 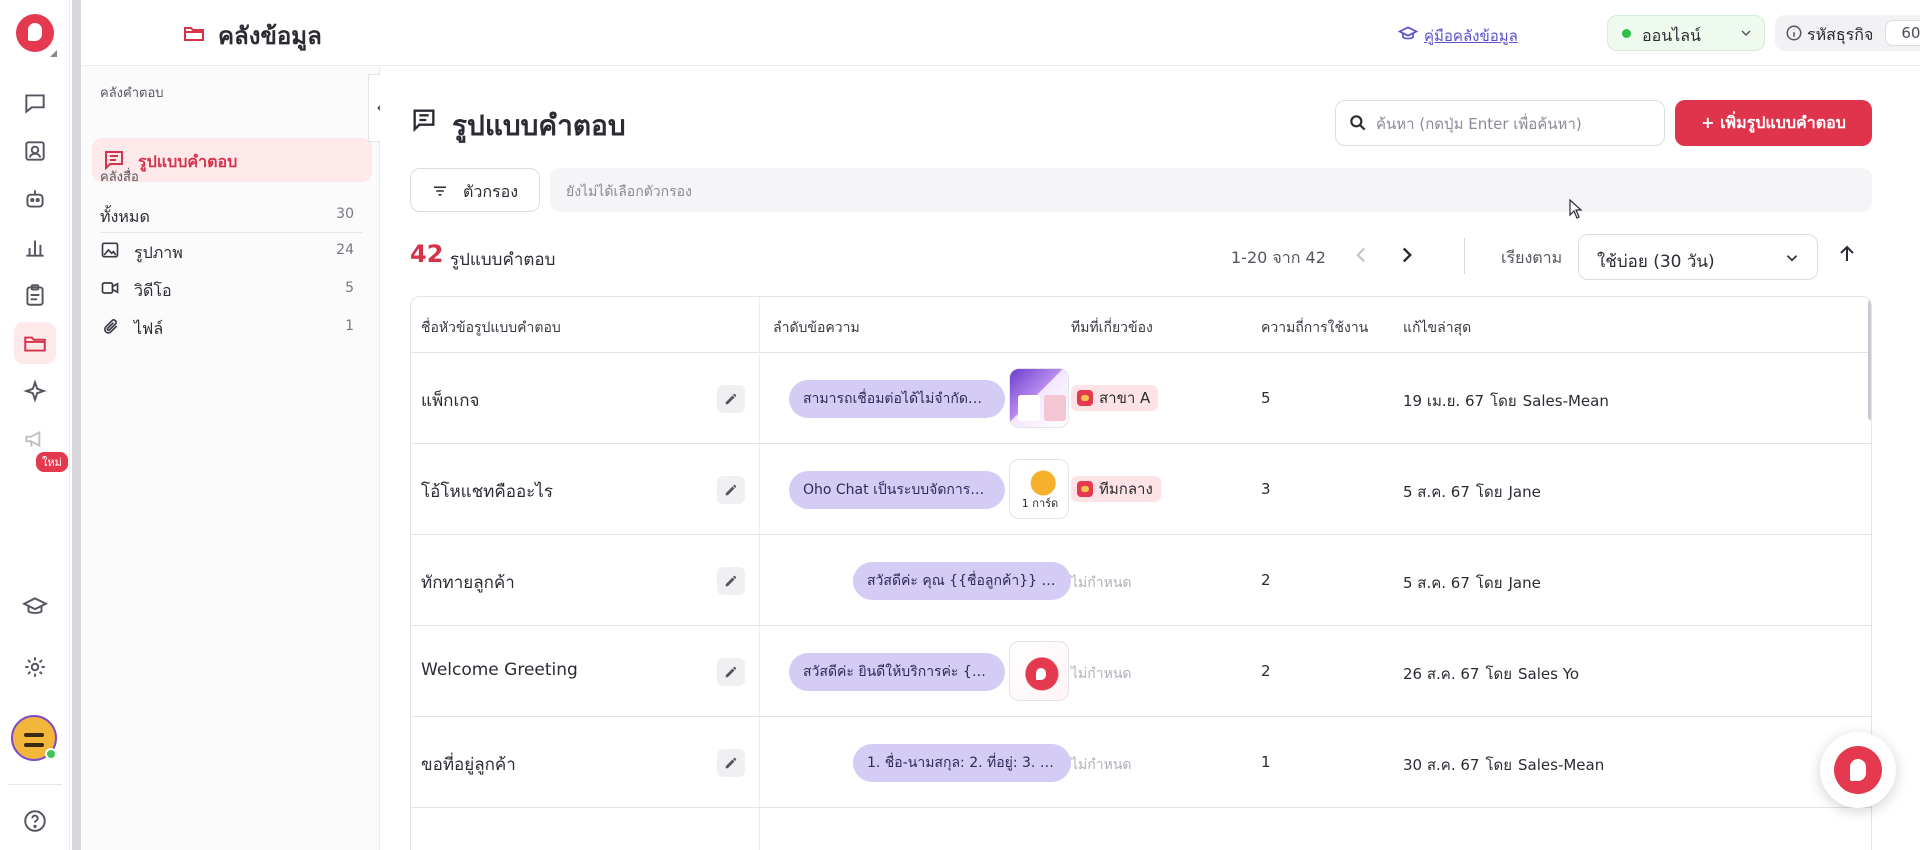 I want to click on online-status-select: ออนไลน์, so click(x=1686, y=33).